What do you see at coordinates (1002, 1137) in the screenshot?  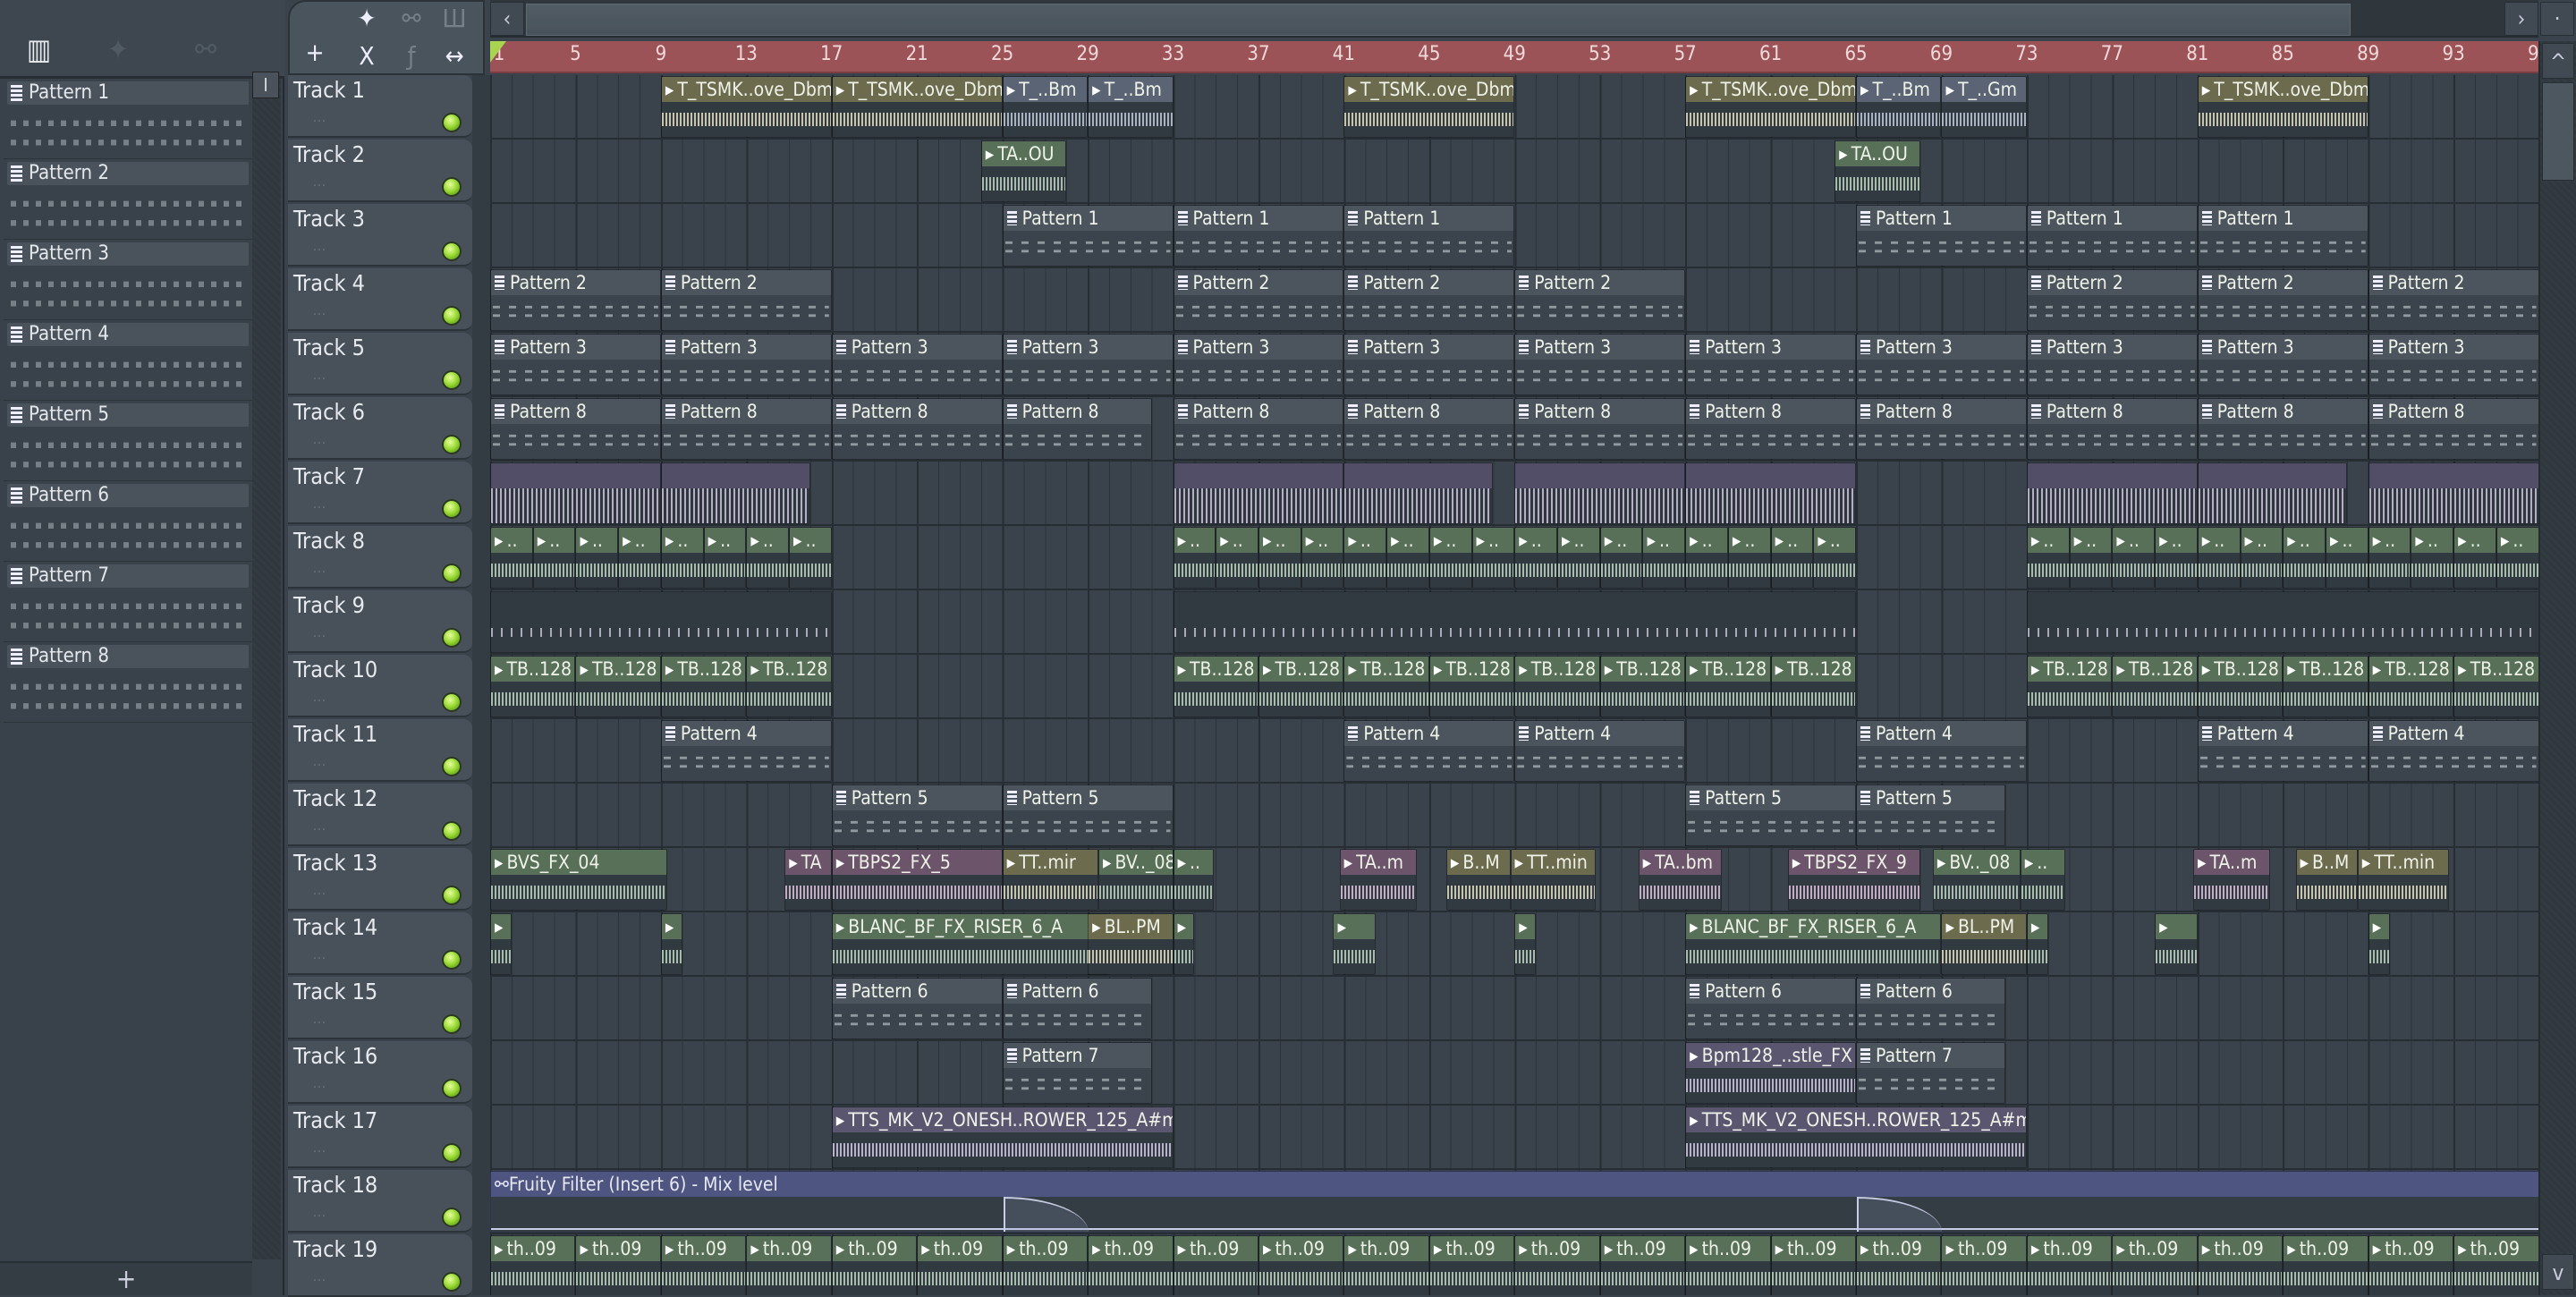 I see `audio-clip: TTS_MK_V2_ONESH..ROWER_125_A#min` at bounding box center [1002, 1137].